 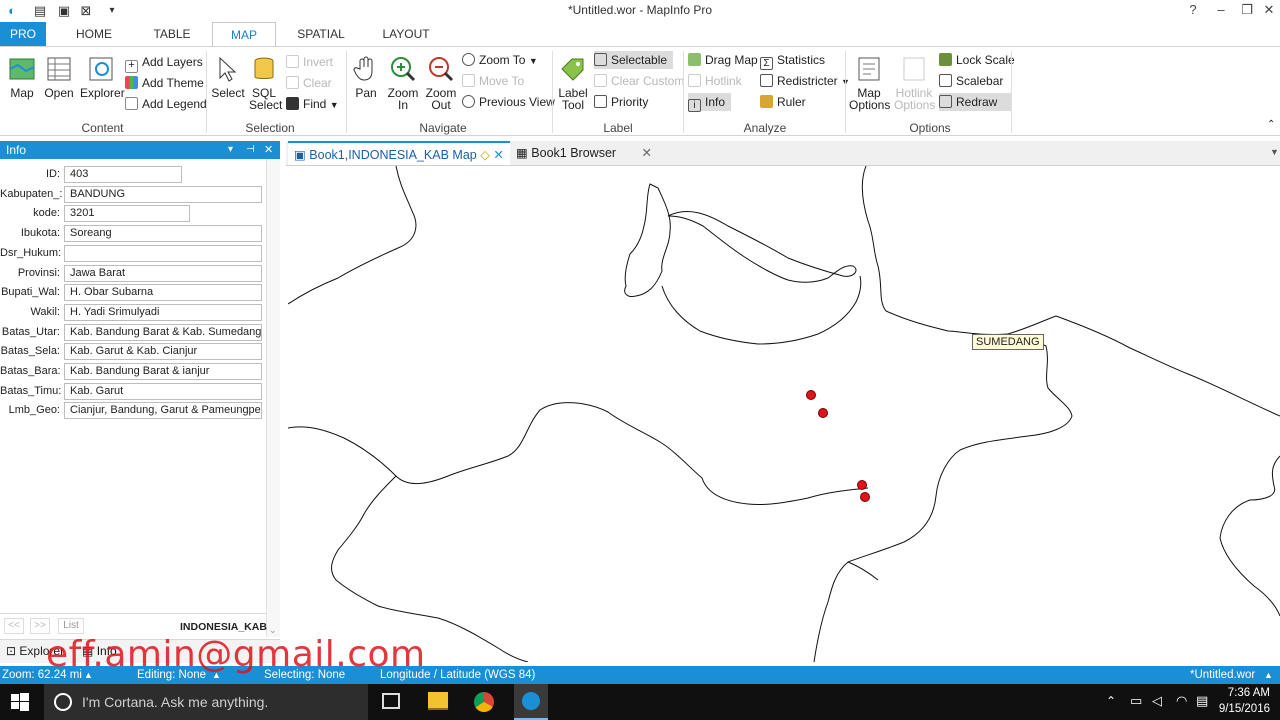 I want to click on field-value: BANDUNG, so click(x=163, y=194).